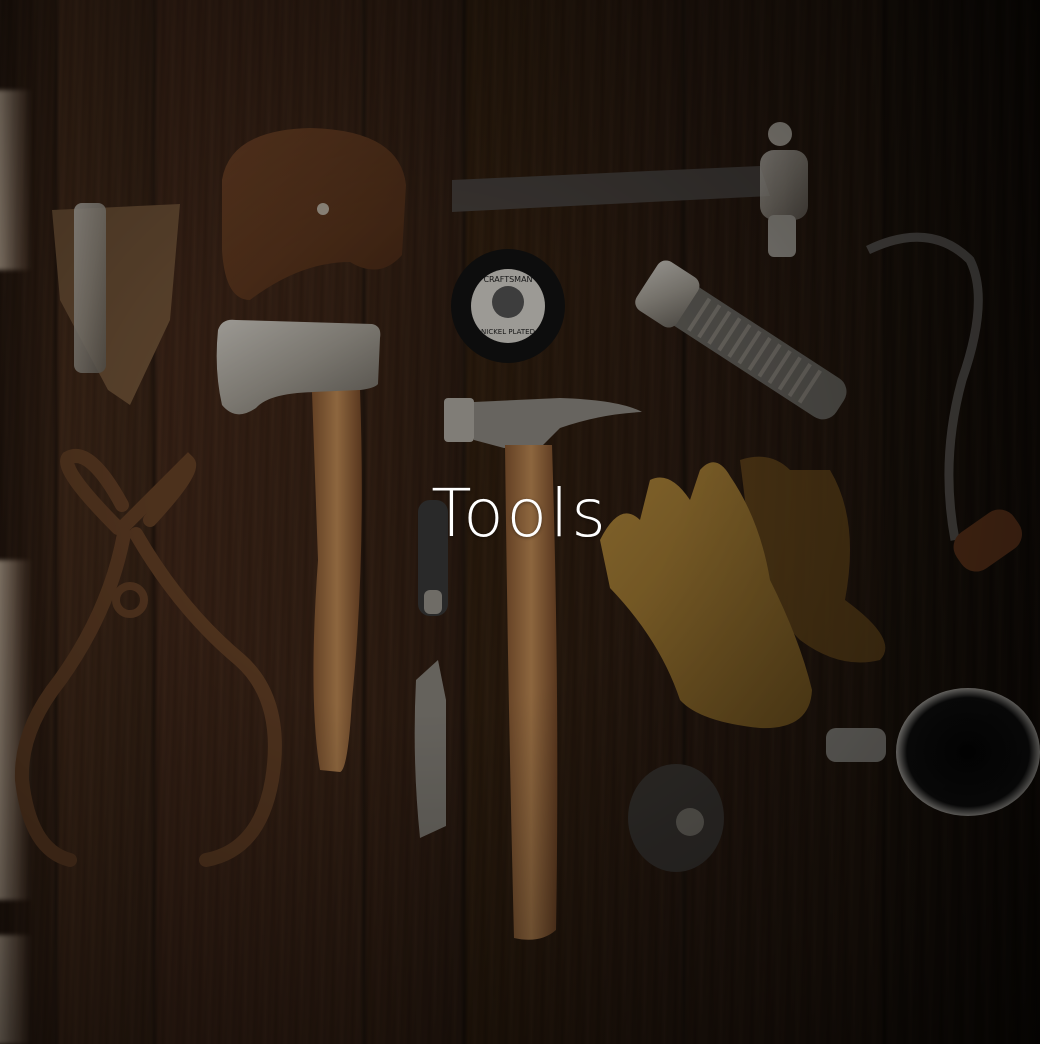 Image resolution: width=1040 pixels, height=1044 pixels. Describe the element at coordinates (630, 189) in the screenshot. I see `ball-peen-hammer` at that location.